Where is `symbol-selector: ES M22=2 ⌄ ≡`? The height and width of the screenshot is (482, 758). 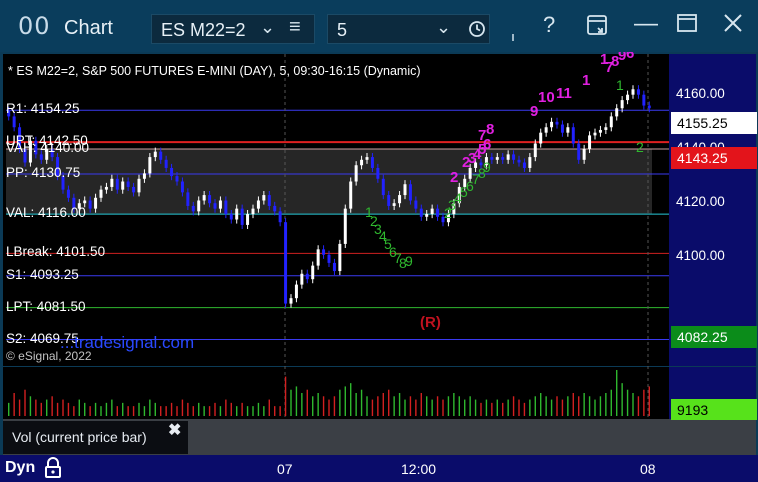
symbol-selector: ES M22=2 ⌄ ≡ is located at coordinates (233, 29).